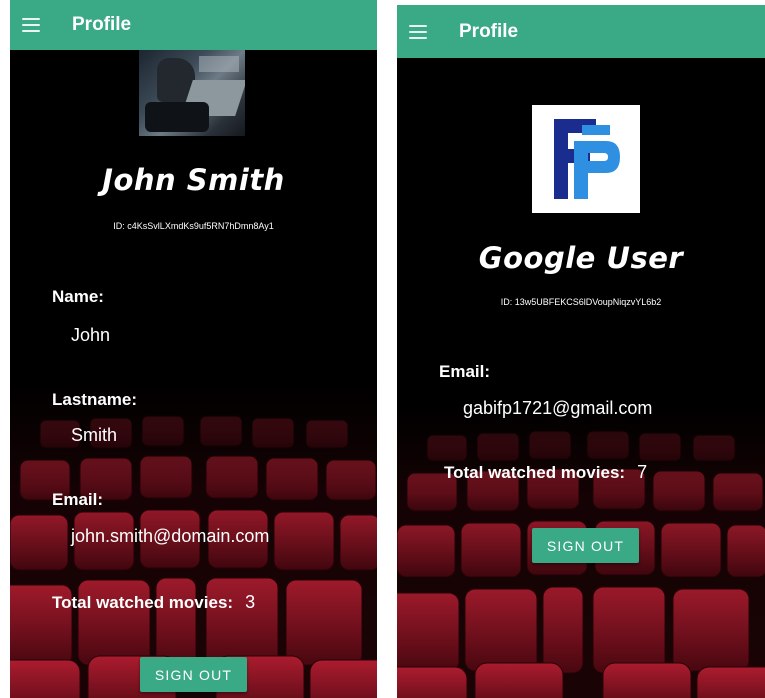  What do you see at coordinates (95, 399) in the screenshot?
I see `lastname-label: Lastname:` at bounding box center [95, 399].